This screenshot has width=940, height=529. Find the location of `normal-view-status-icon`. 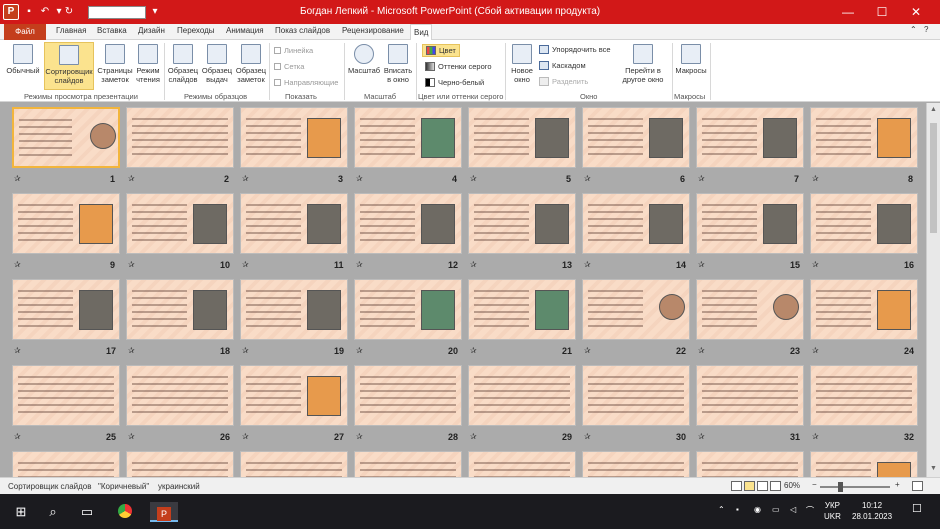

normal-view-status-icon is located at coordinates (736, 486).